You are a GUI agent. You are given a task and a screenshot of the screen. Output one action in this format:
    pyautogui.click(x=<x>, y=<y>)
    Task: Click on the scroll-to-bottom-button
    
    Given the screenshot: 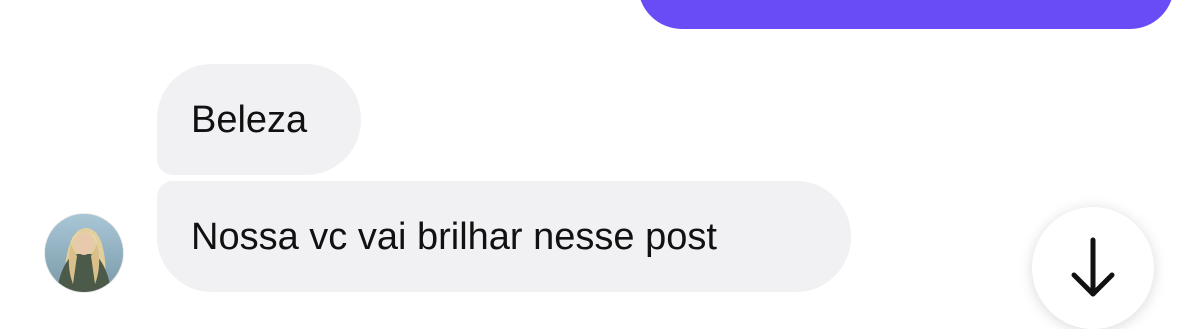 What is the action you would take?
    pyautogui.click(x=1093, y=268)
    